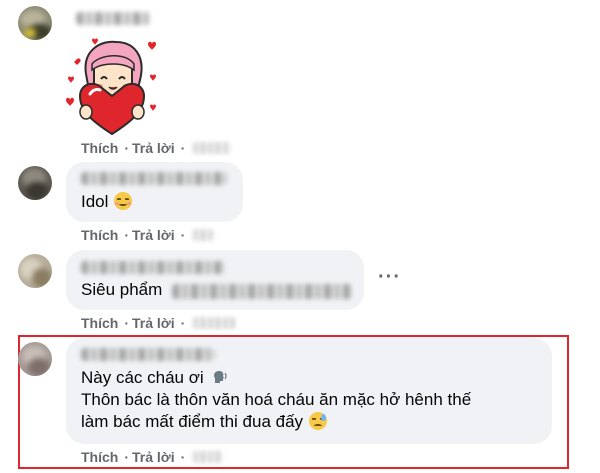 The width and height of the screenshot is (600, 473). Describe the element at coordinates (95, 201) in the screenshot. I see `comment-body: Idol` at that location.